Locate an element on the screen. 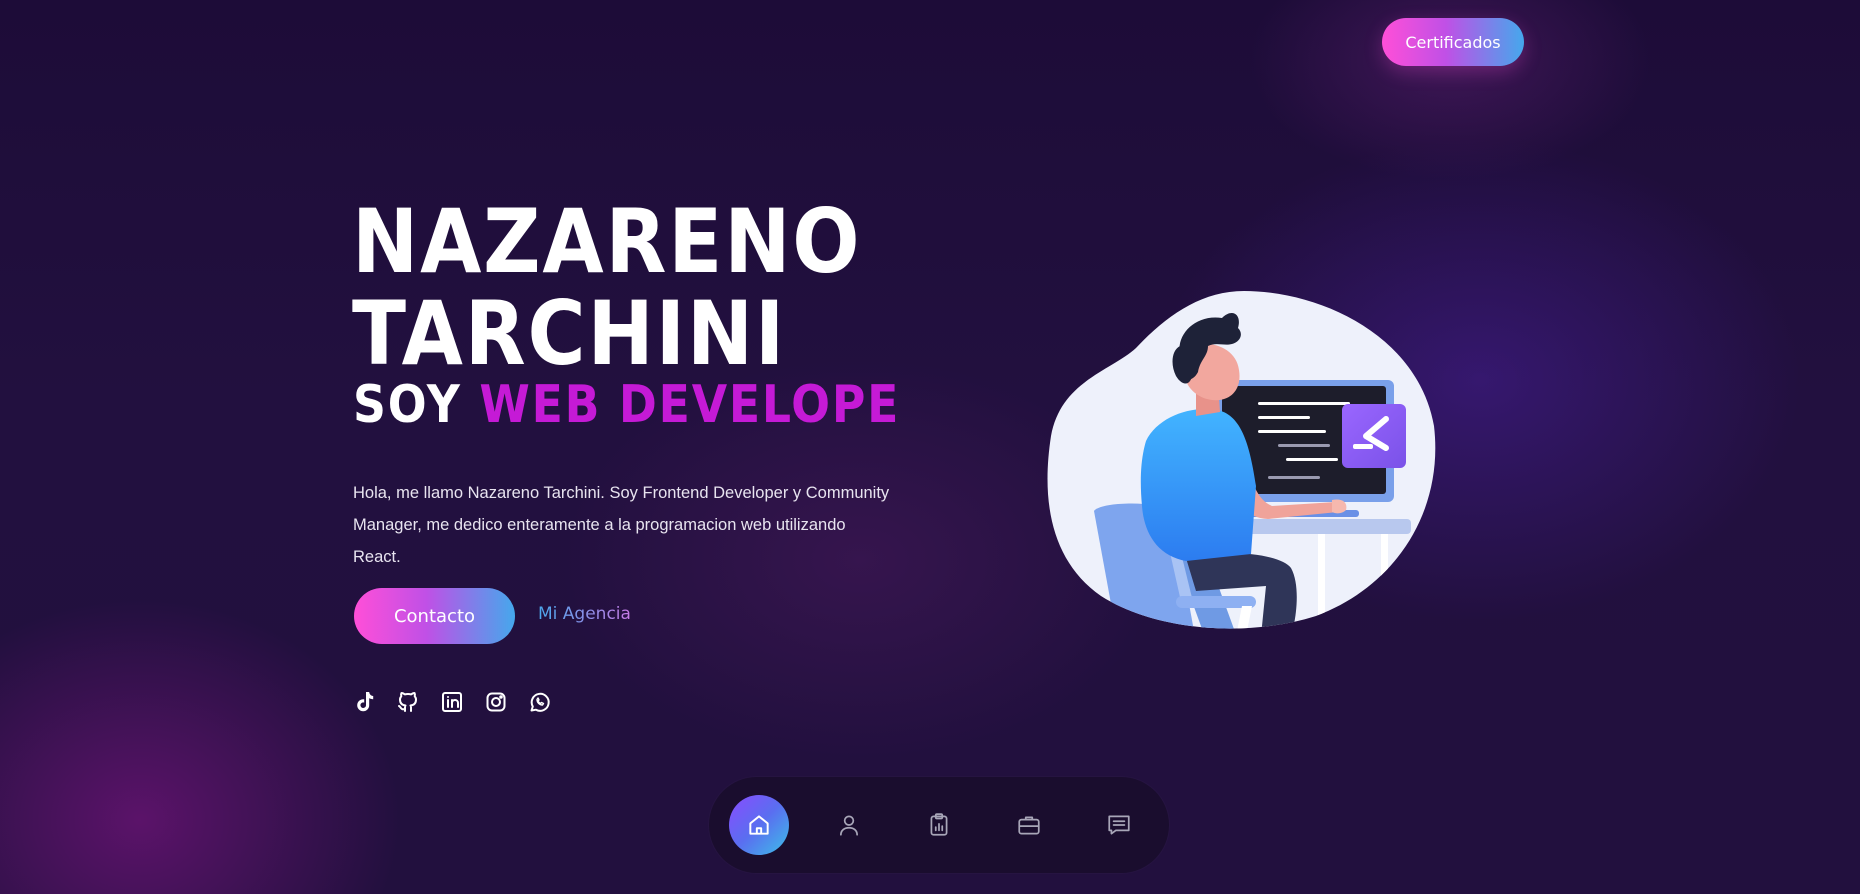  hero-role: SOY WEB DEVELOPE is located at coordinates (626, 405).